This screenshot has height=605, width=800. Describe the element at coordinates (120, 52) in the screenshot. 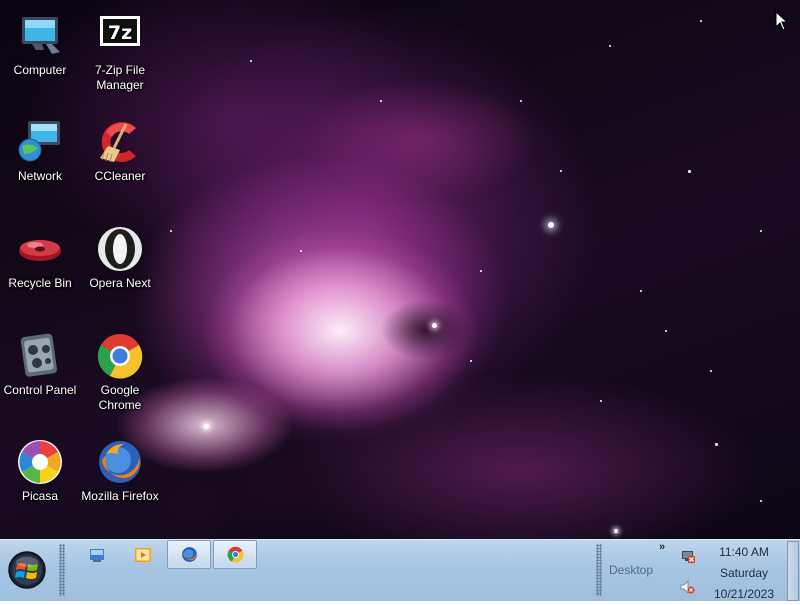

I see `desktop-icon-7zip: 7z 7-Zip File Manager` at that location.